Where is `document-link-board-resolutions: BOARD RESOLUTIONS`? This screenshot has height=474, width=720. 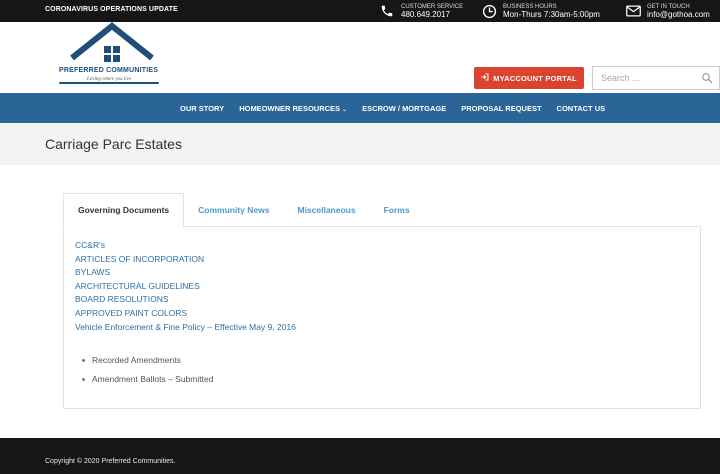 document-link-board-resolutions: BOARD RESOLUTIONS is located at coordinates (185, 300).